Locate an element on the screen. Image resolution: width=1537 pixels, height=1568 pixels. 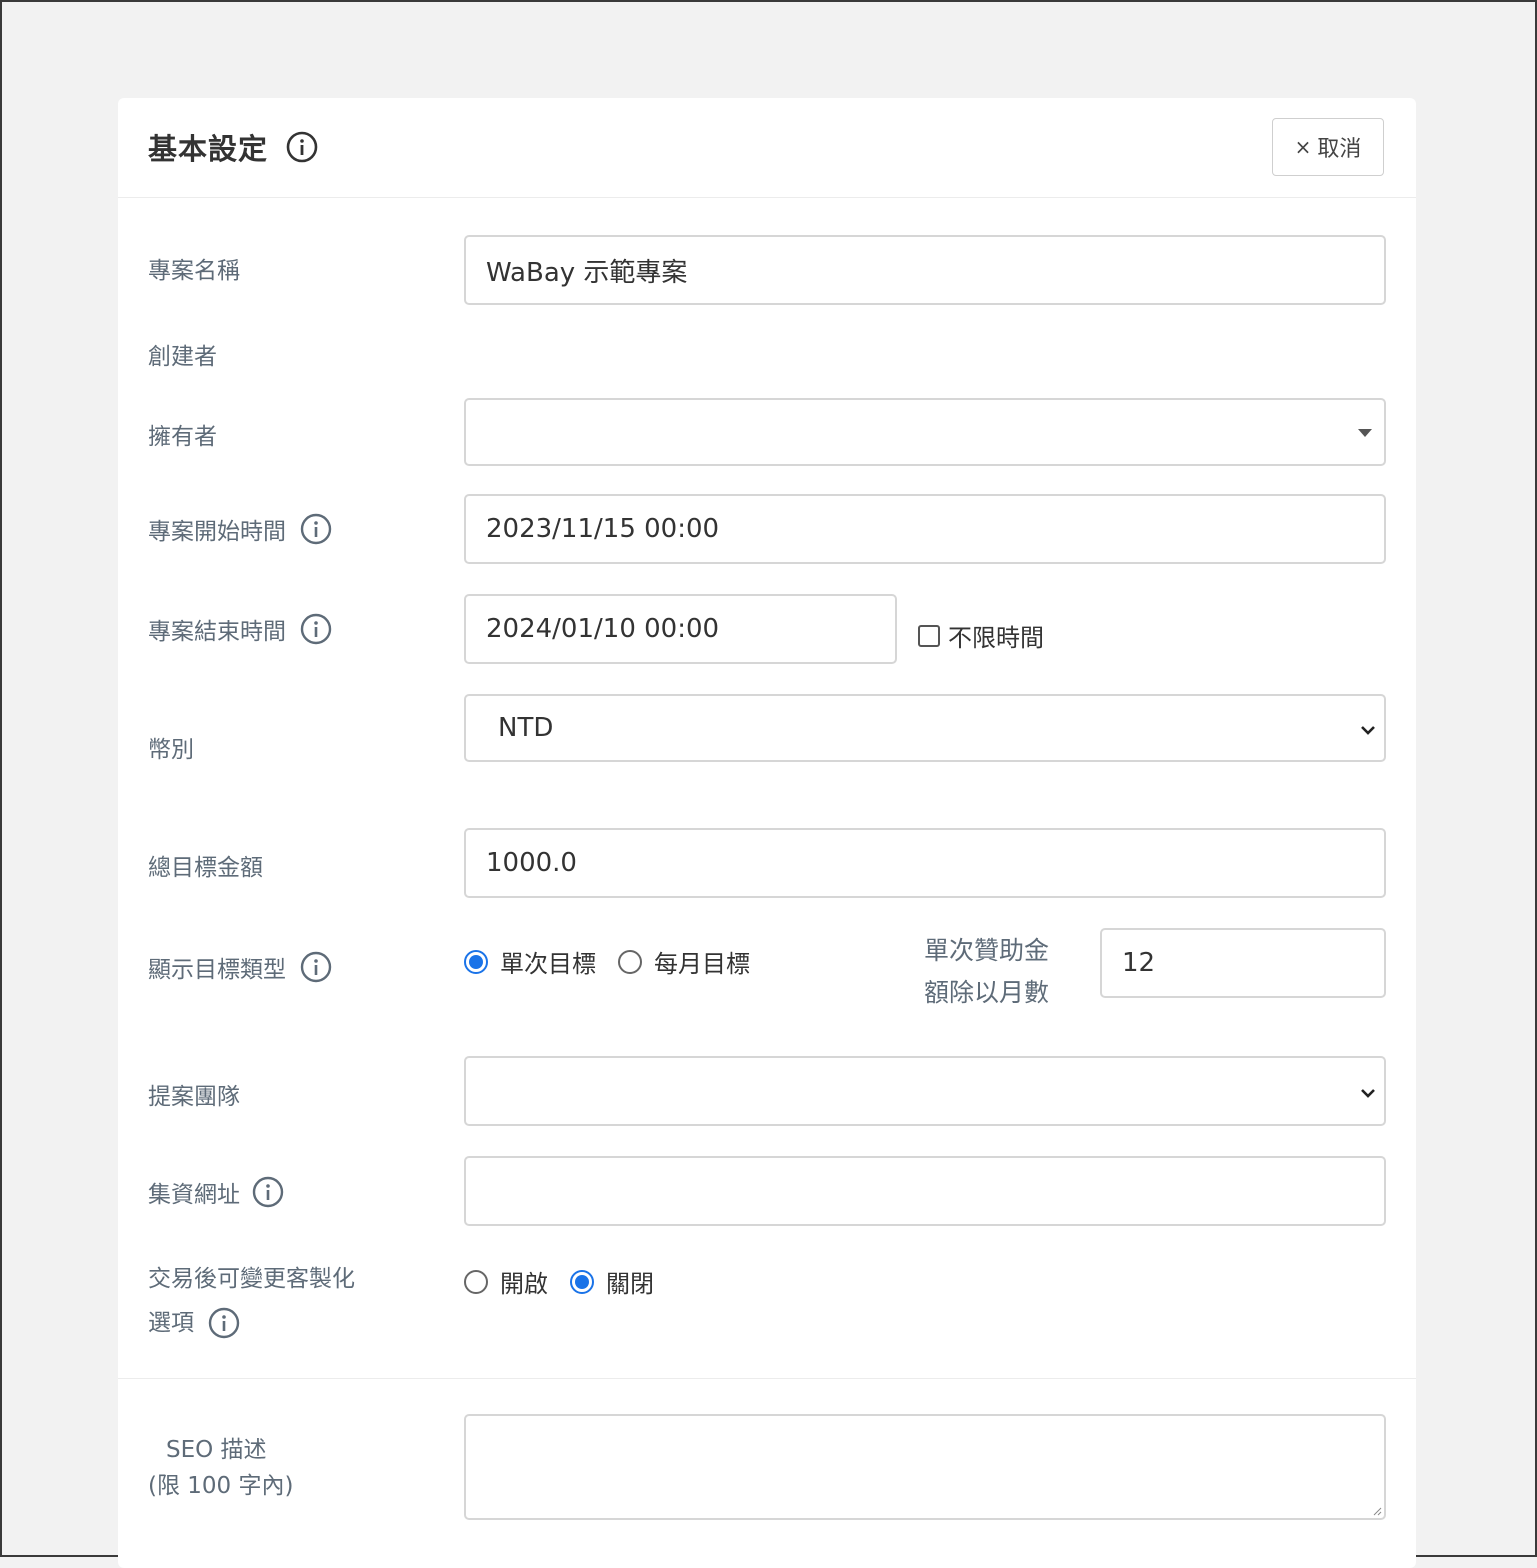
enable-radio is located at coordinates (476, 1281).